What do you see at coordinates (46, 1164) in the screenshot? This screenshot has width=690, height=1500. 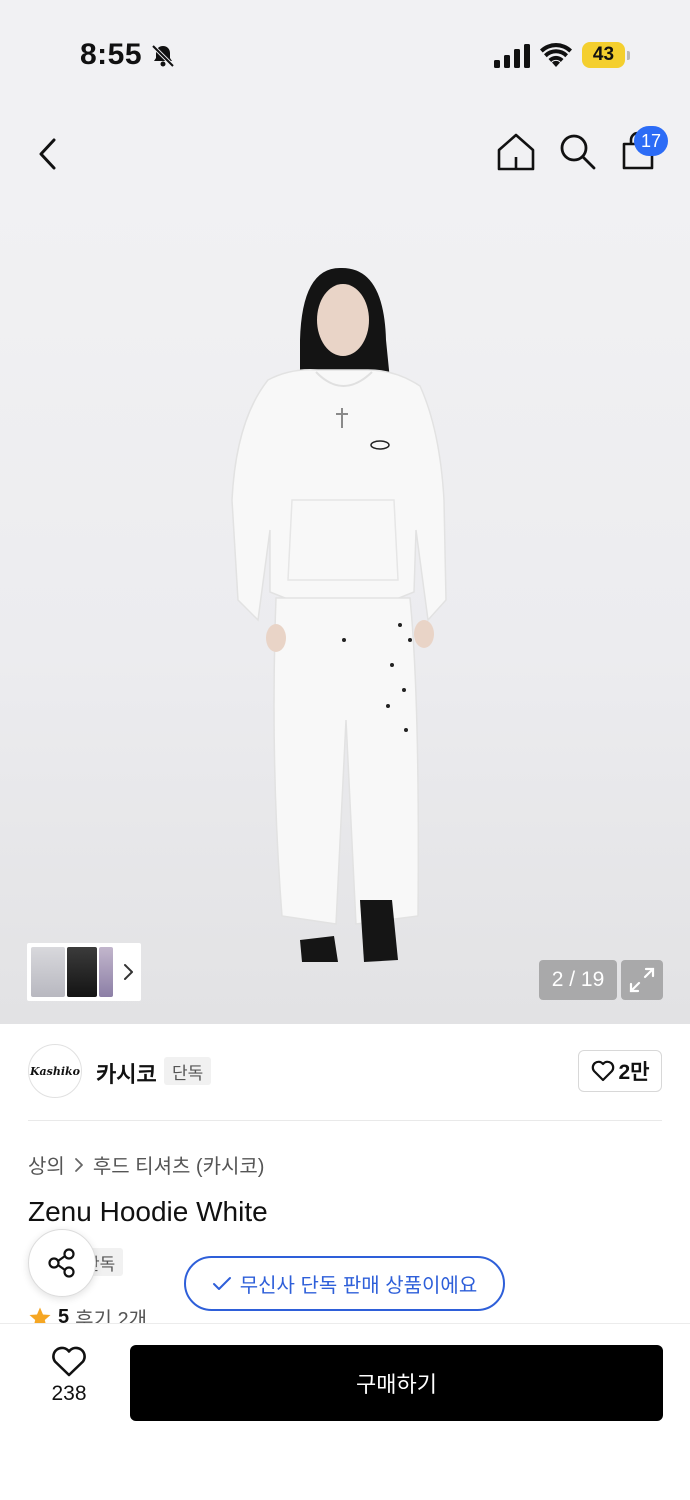 I see `breadcrumb-item: 상의` at bounding box center [46, 1164].